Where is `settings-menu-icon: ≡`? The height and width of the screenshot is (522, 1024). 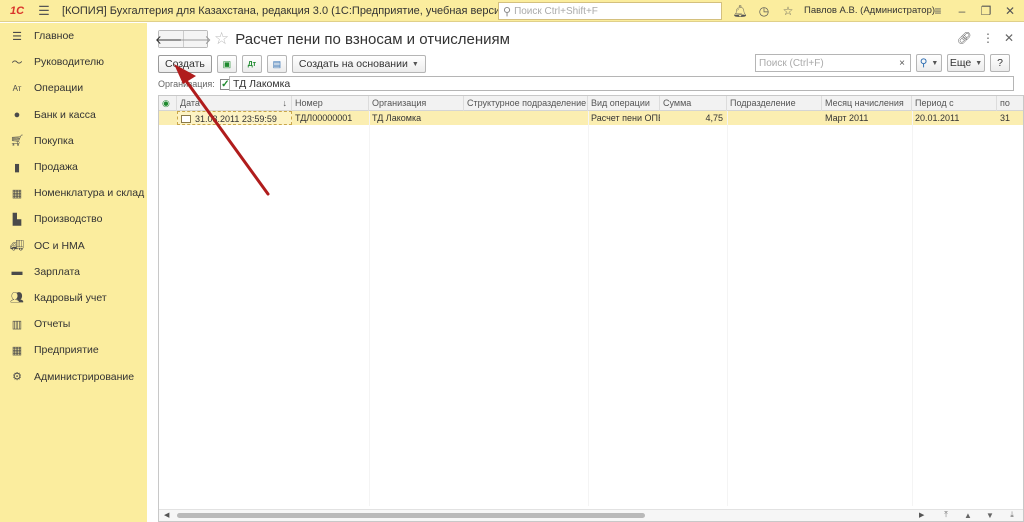
settings-menu-icon: ≡ is located at coordinates (938, 11).